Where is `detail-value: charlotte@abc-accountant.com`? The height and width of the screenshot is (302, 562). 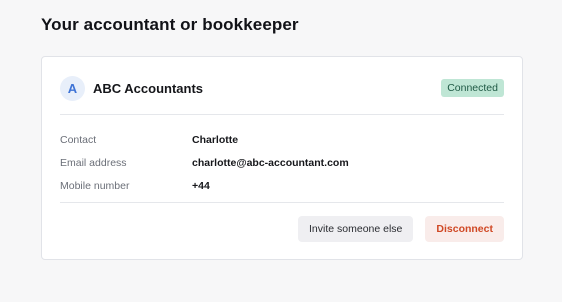
detail-value: charlotte@abc-accountant.com is located at coordinates (270, 162).